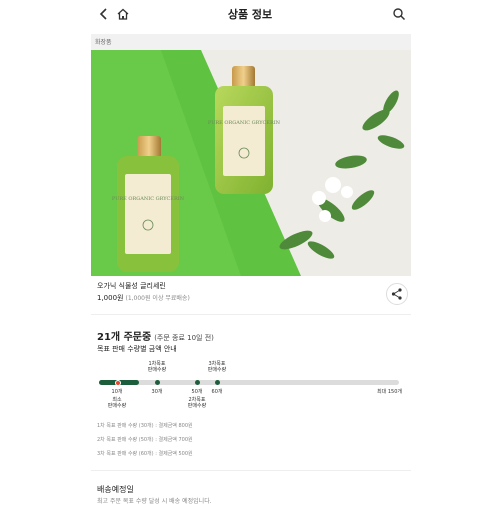 The image size is (500, 505). I want to click on share-icon, so click(396, 294).